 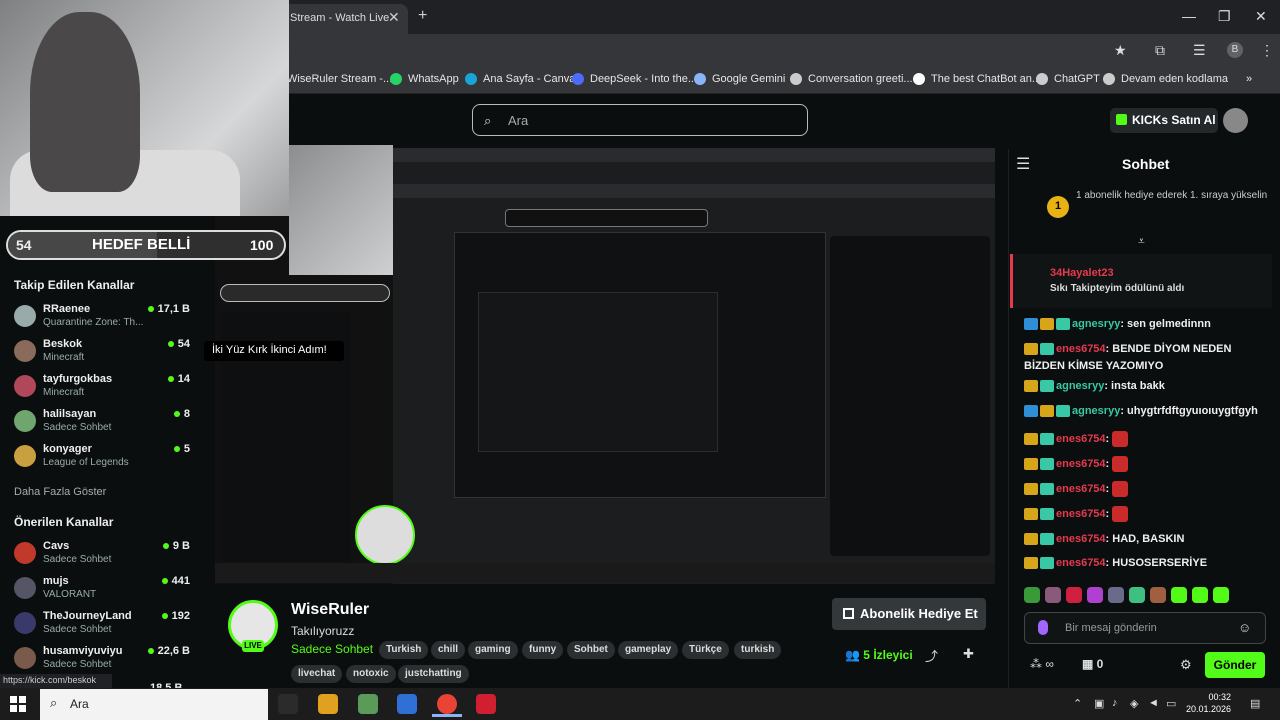 What do you see at coordinates (371, 674) in the screenshot?
I see `tag: notoxic` at bounding box center [371, 674].